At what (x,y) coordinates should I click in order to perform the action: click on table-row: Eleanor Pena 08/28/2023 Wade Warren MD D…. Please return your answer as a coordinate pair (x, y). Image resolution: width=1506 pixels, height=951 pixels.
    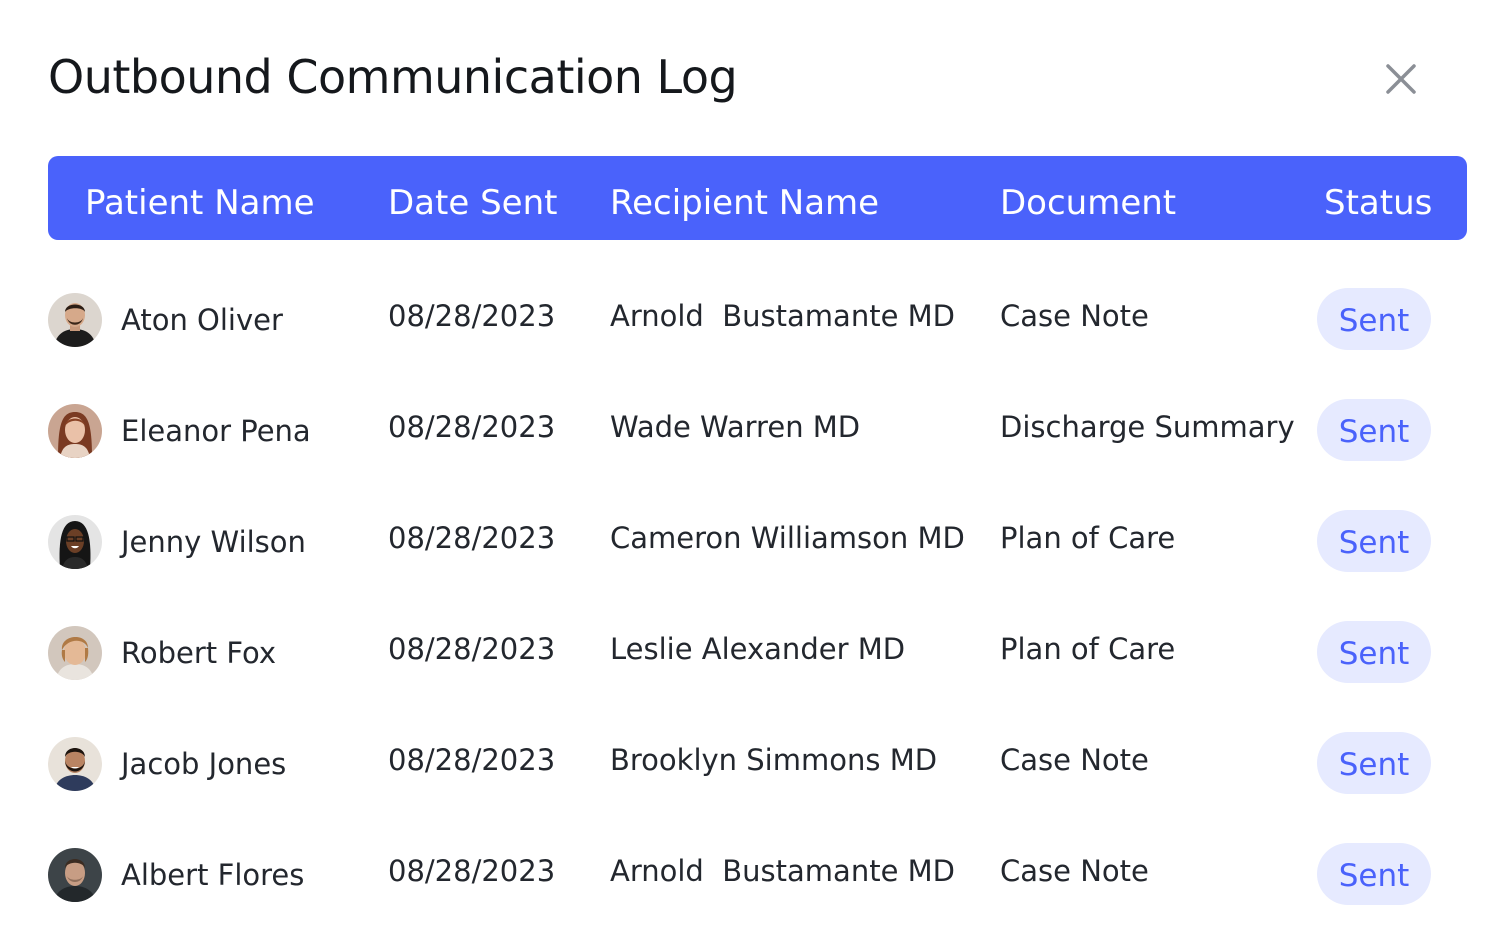
    Looking at the image, I should click on (757, 431).